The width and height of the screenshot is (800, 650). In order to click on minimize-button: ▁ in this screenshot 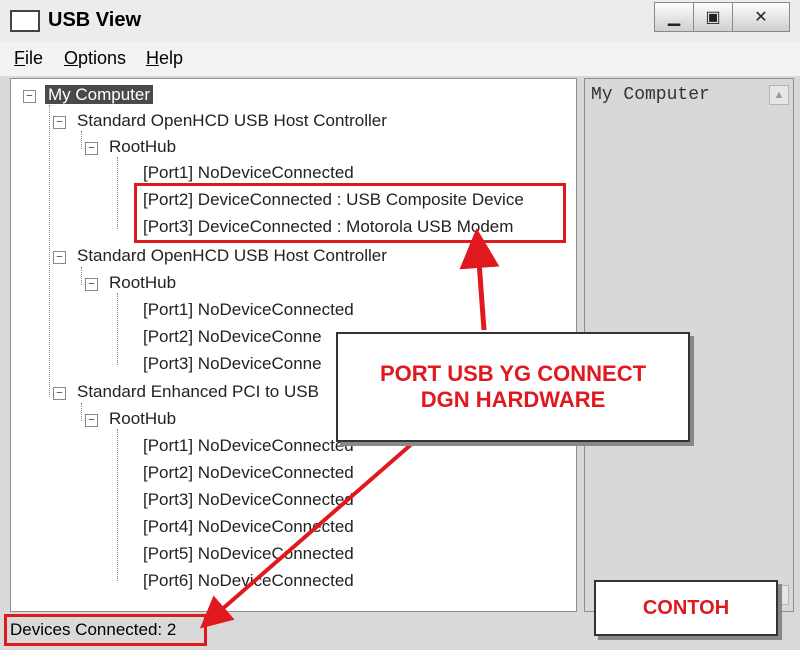, I will do `click(674, 17)`.